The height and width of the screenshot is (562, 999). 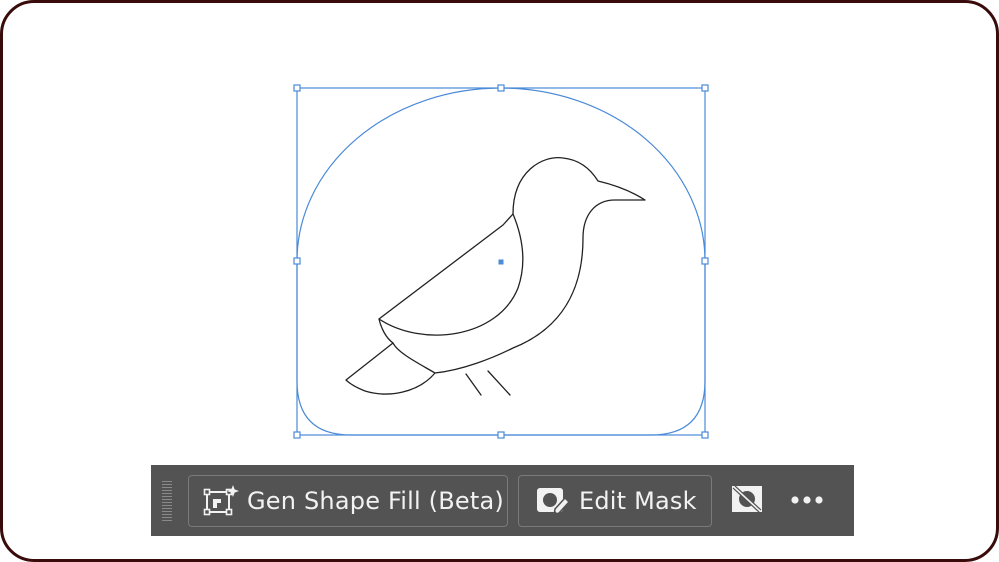 I want to click on edit-mask-label: Edit Mask, so click(x=638, y=500).